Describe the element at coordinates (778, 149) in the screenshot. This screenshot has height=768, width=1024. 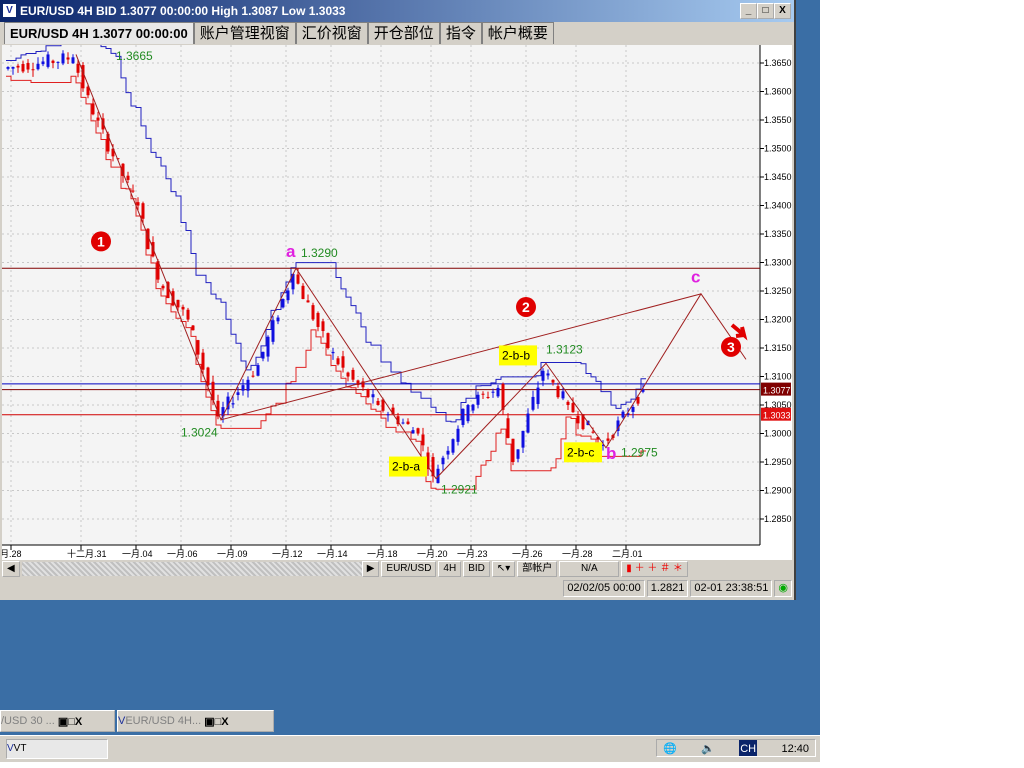
I see `y-tick-label: 1.3500` at that location.